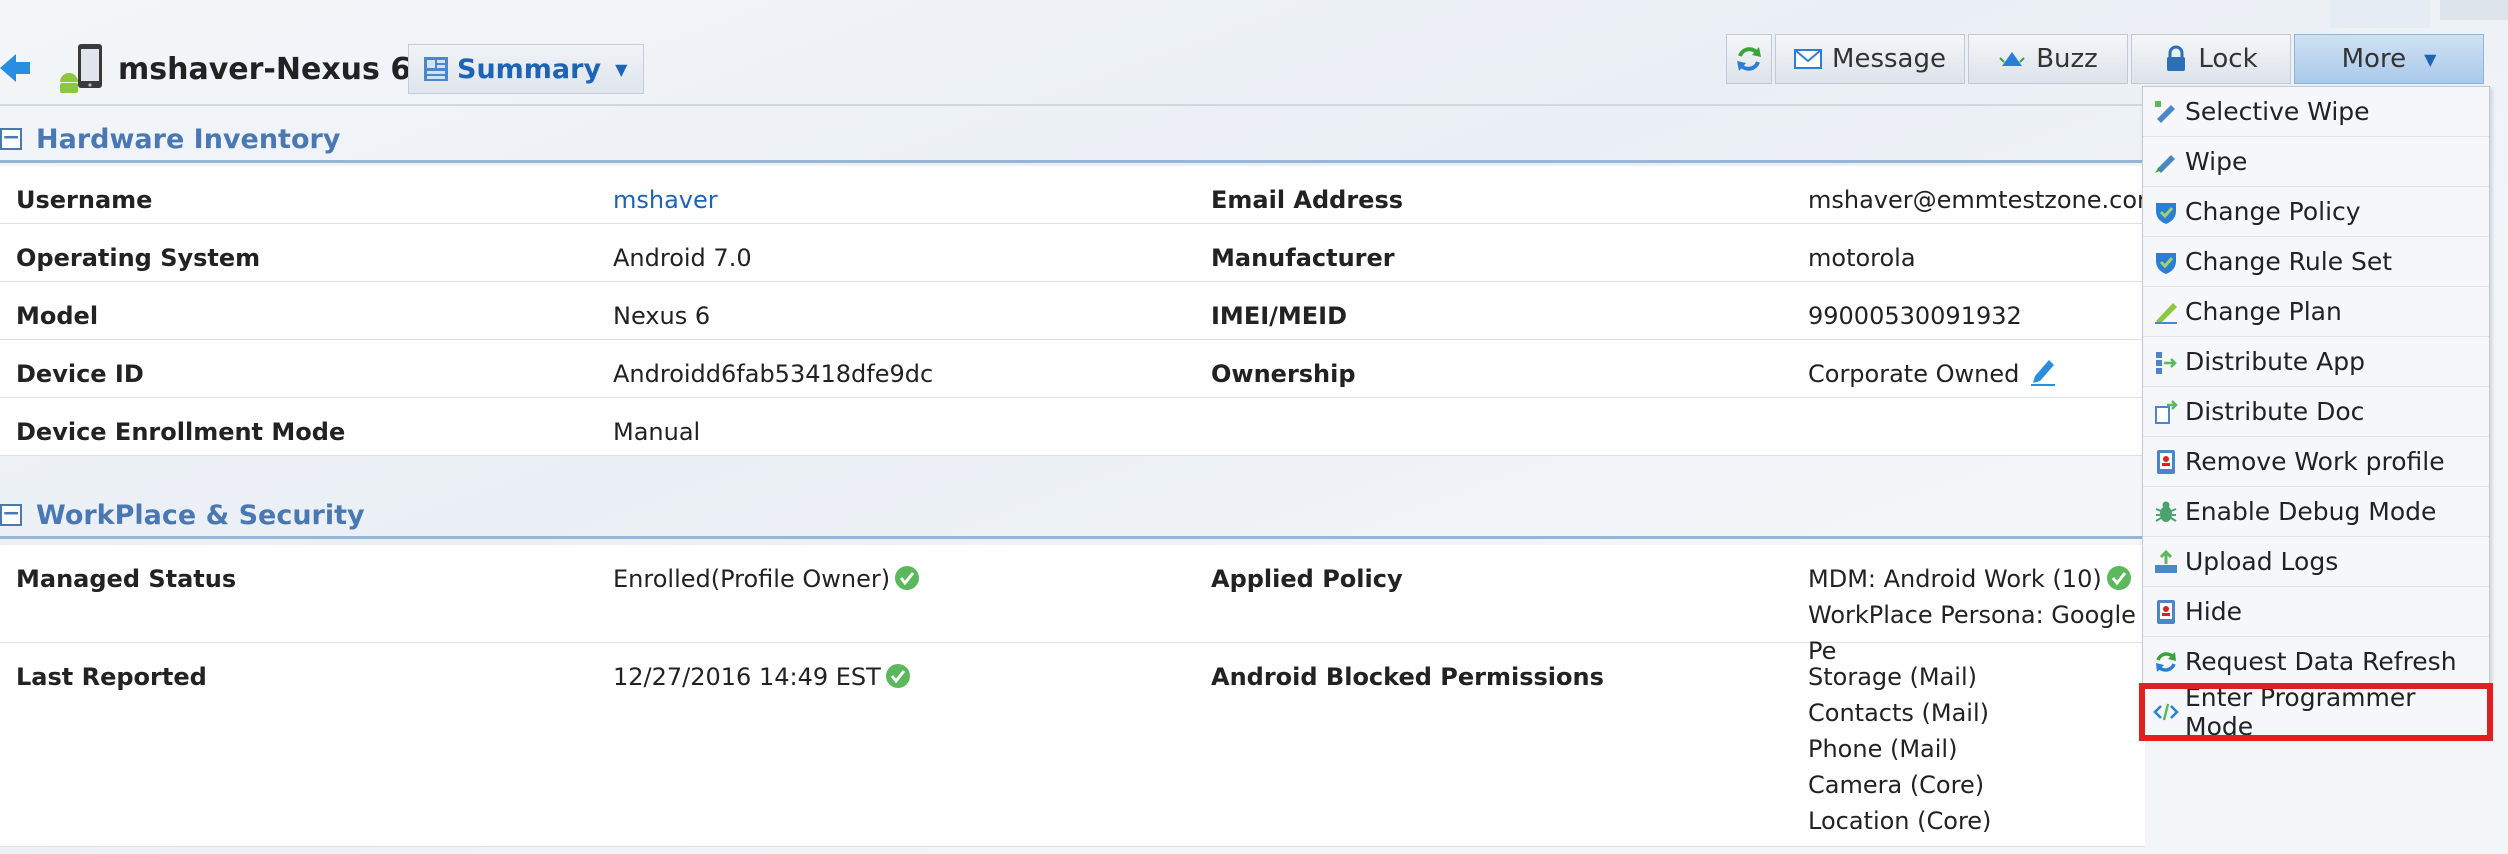 The width and height of the screenshot is (2508, 854). Describe the element at coordinates (2273, 211) in the screenshot. I see `menu-item-label: Change Policy` at that location.